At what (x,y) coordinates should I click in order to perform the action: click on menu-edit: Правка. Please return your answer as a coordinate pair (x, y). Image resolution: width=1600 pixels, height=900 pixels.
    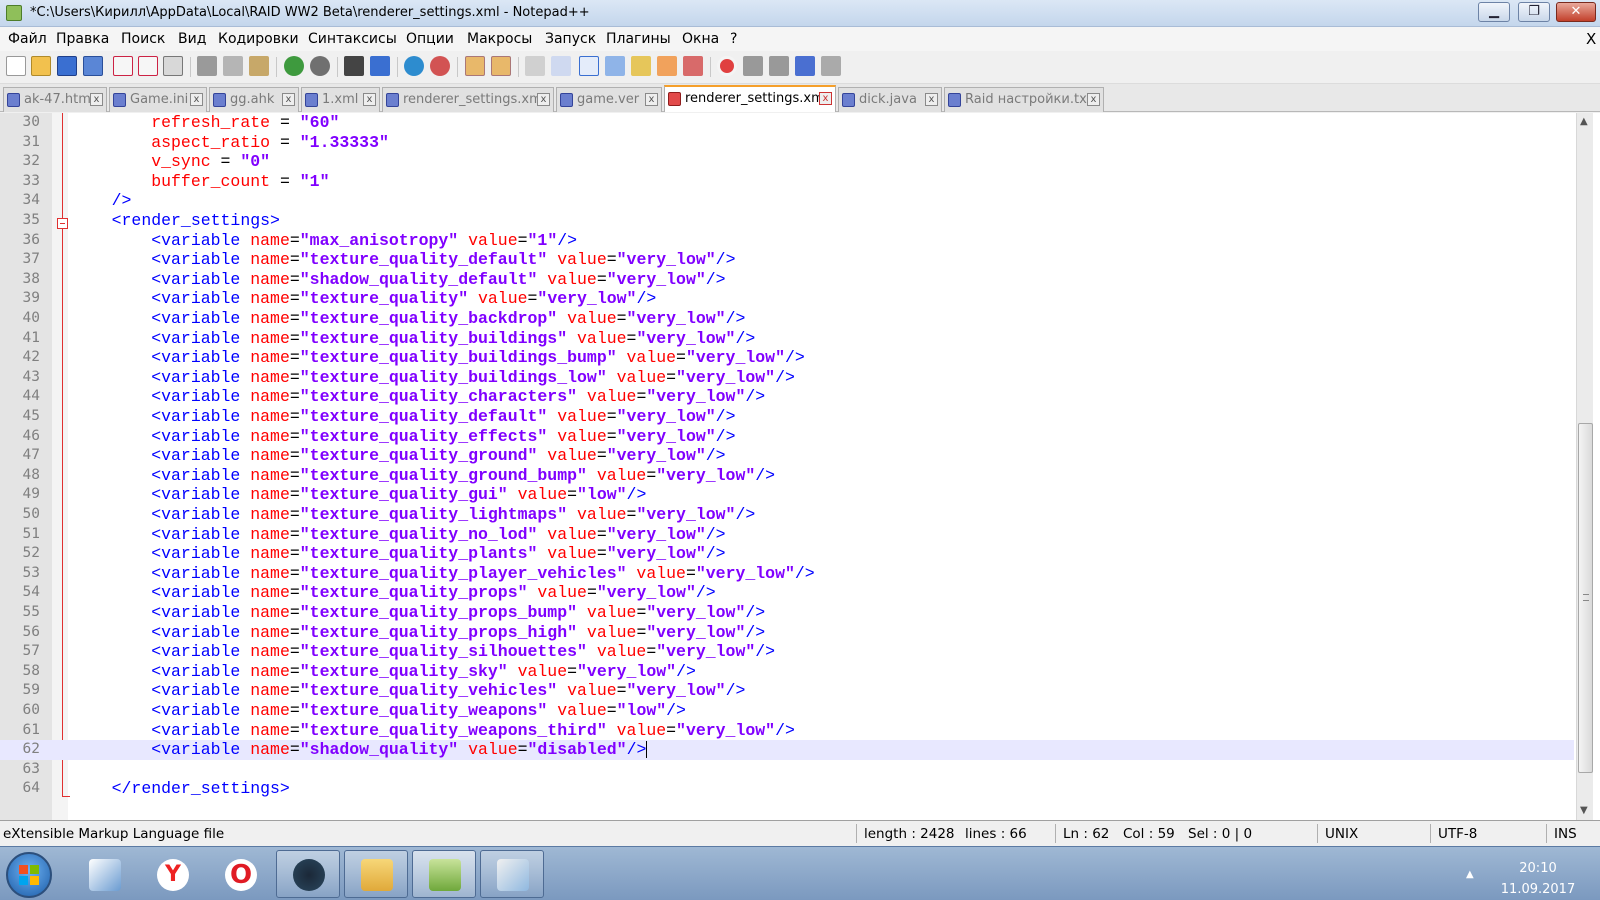
    Looking at the image, I should click on (82, 39).